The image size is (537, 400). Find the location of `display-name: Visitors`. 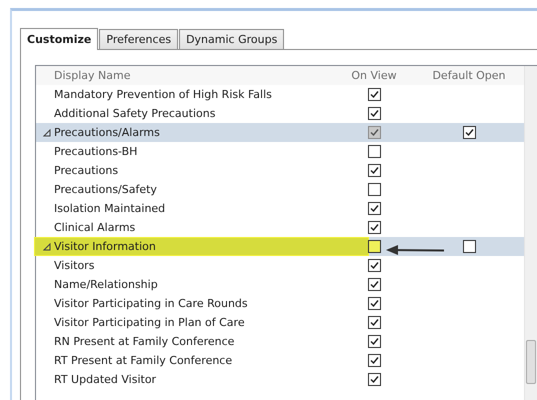

display-name: Visitors is located at coordinates (75, 265).